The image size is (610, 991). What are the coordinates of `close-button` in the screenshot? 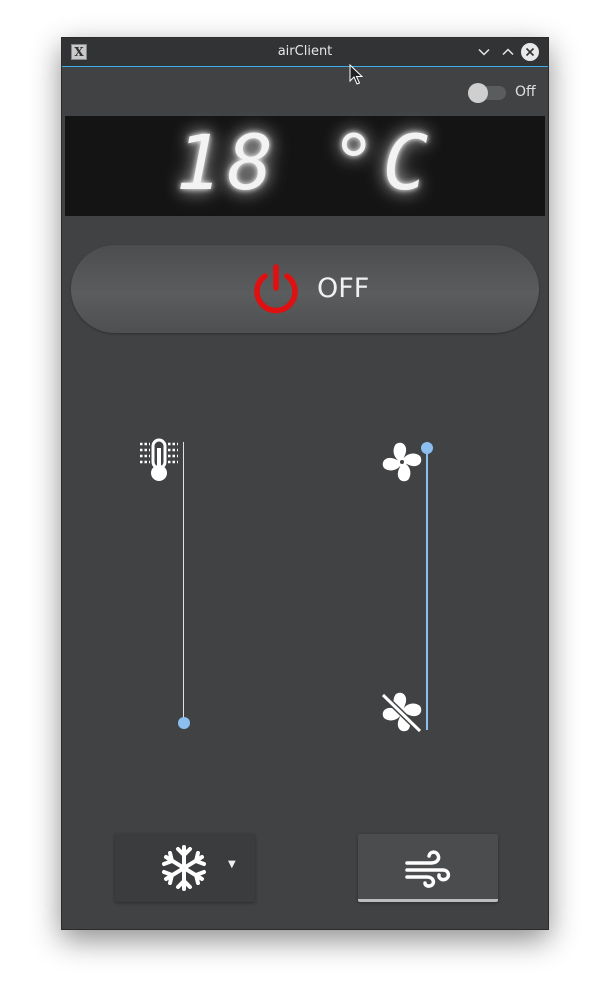 It's located at (530, 52).